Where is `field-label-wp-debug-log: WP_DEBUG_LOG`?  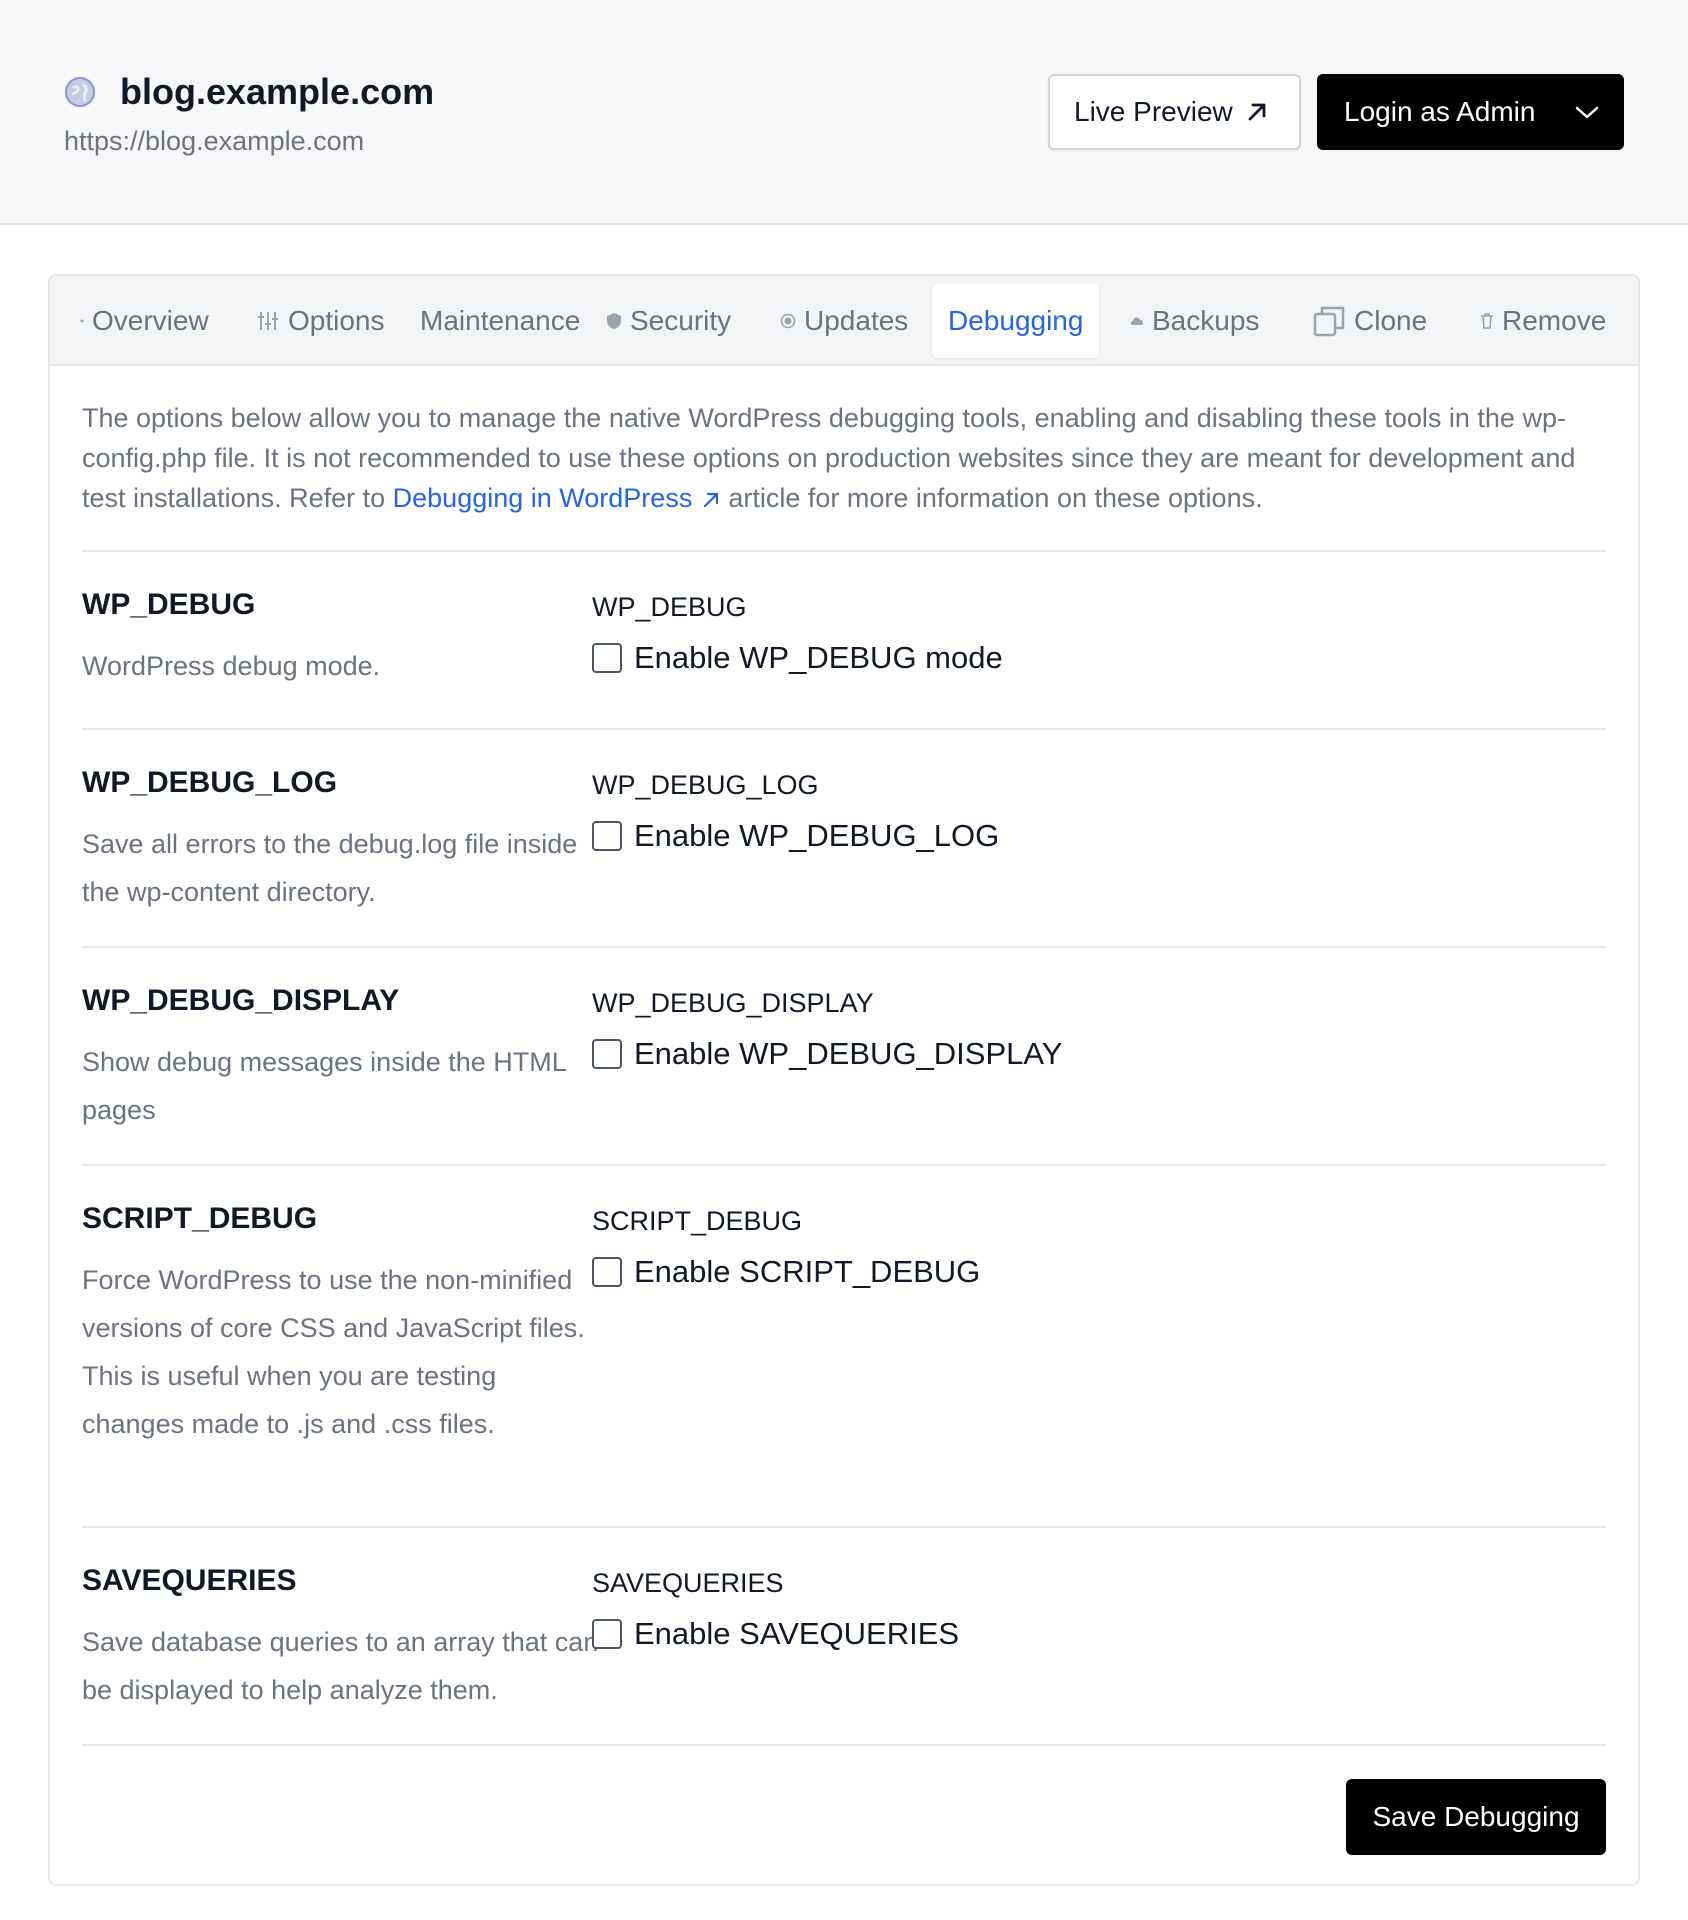
field-label-wp-debug-log: WP_DEBUG_LOG is located at coordinates (705, 785).